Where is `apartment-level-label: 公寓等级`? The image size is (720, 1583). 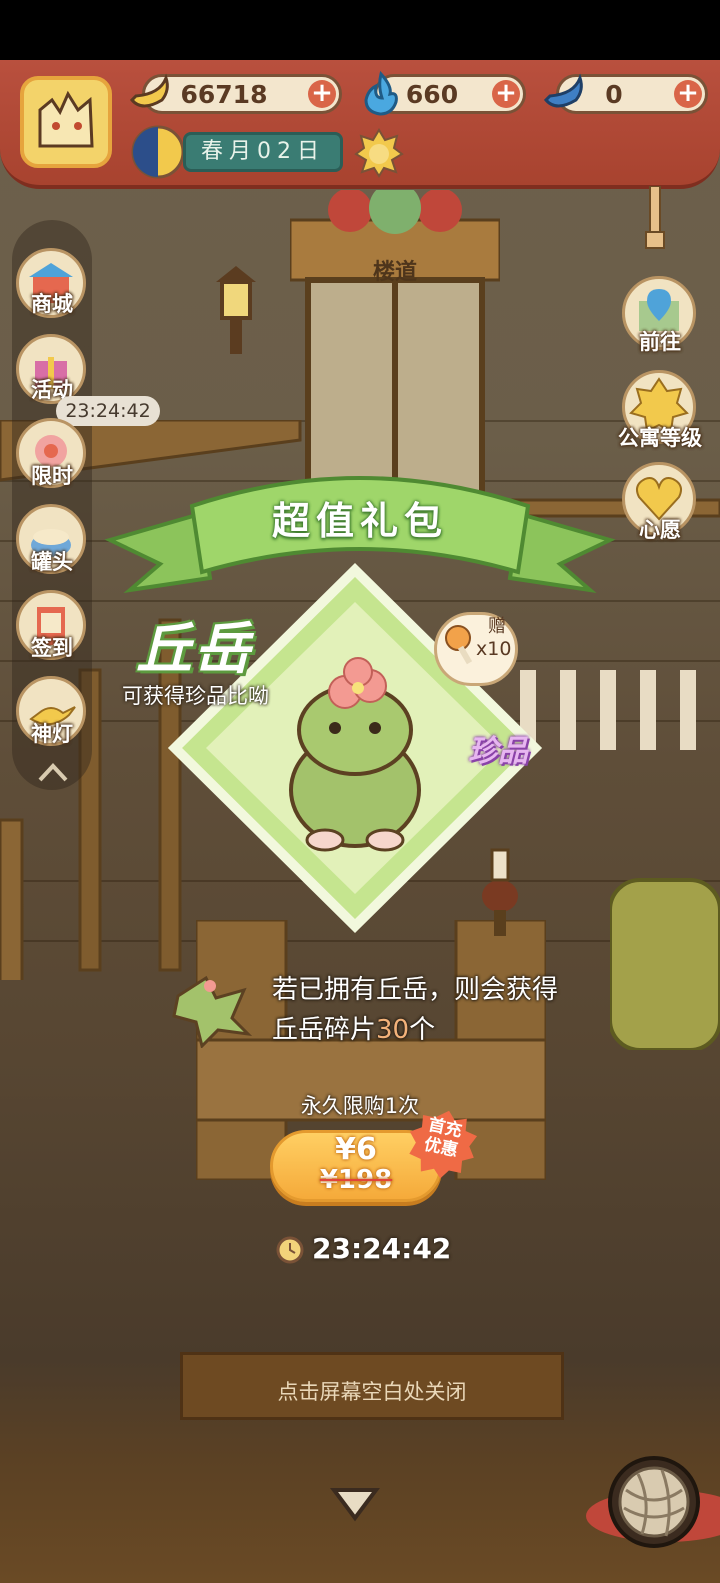
apartment-level-label: 公寓等级 is located at coordinates (660, 438).